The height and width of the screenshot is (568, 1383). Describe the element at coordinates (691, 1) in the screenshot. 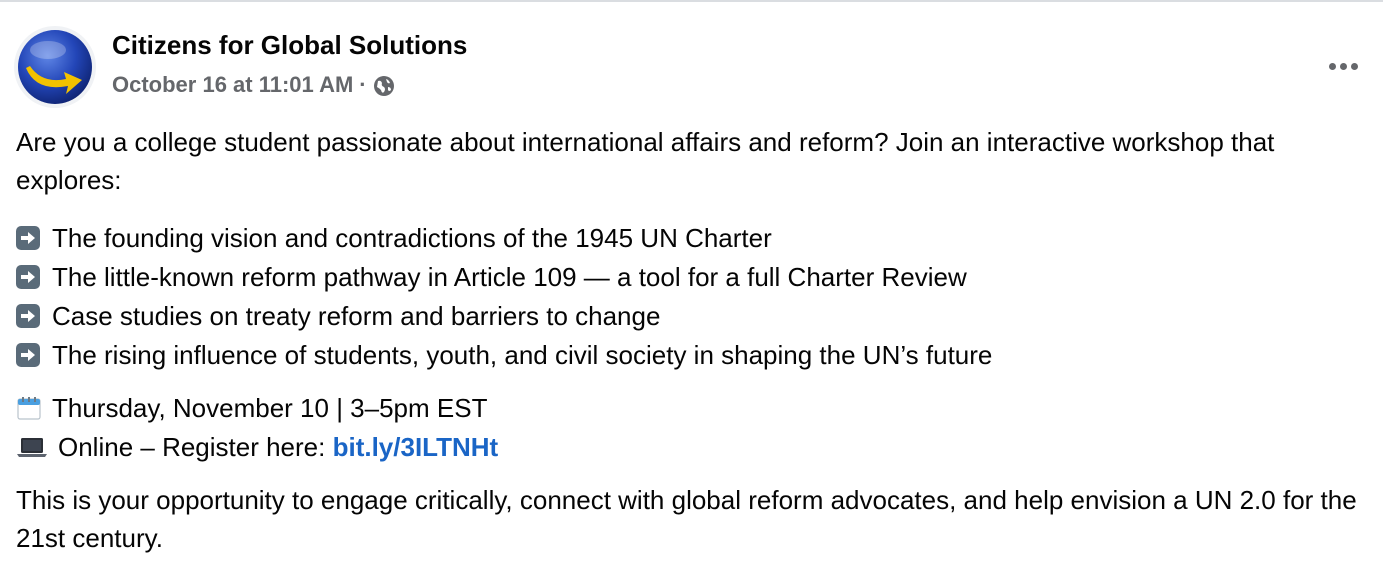

I see `top-divider` at that location.